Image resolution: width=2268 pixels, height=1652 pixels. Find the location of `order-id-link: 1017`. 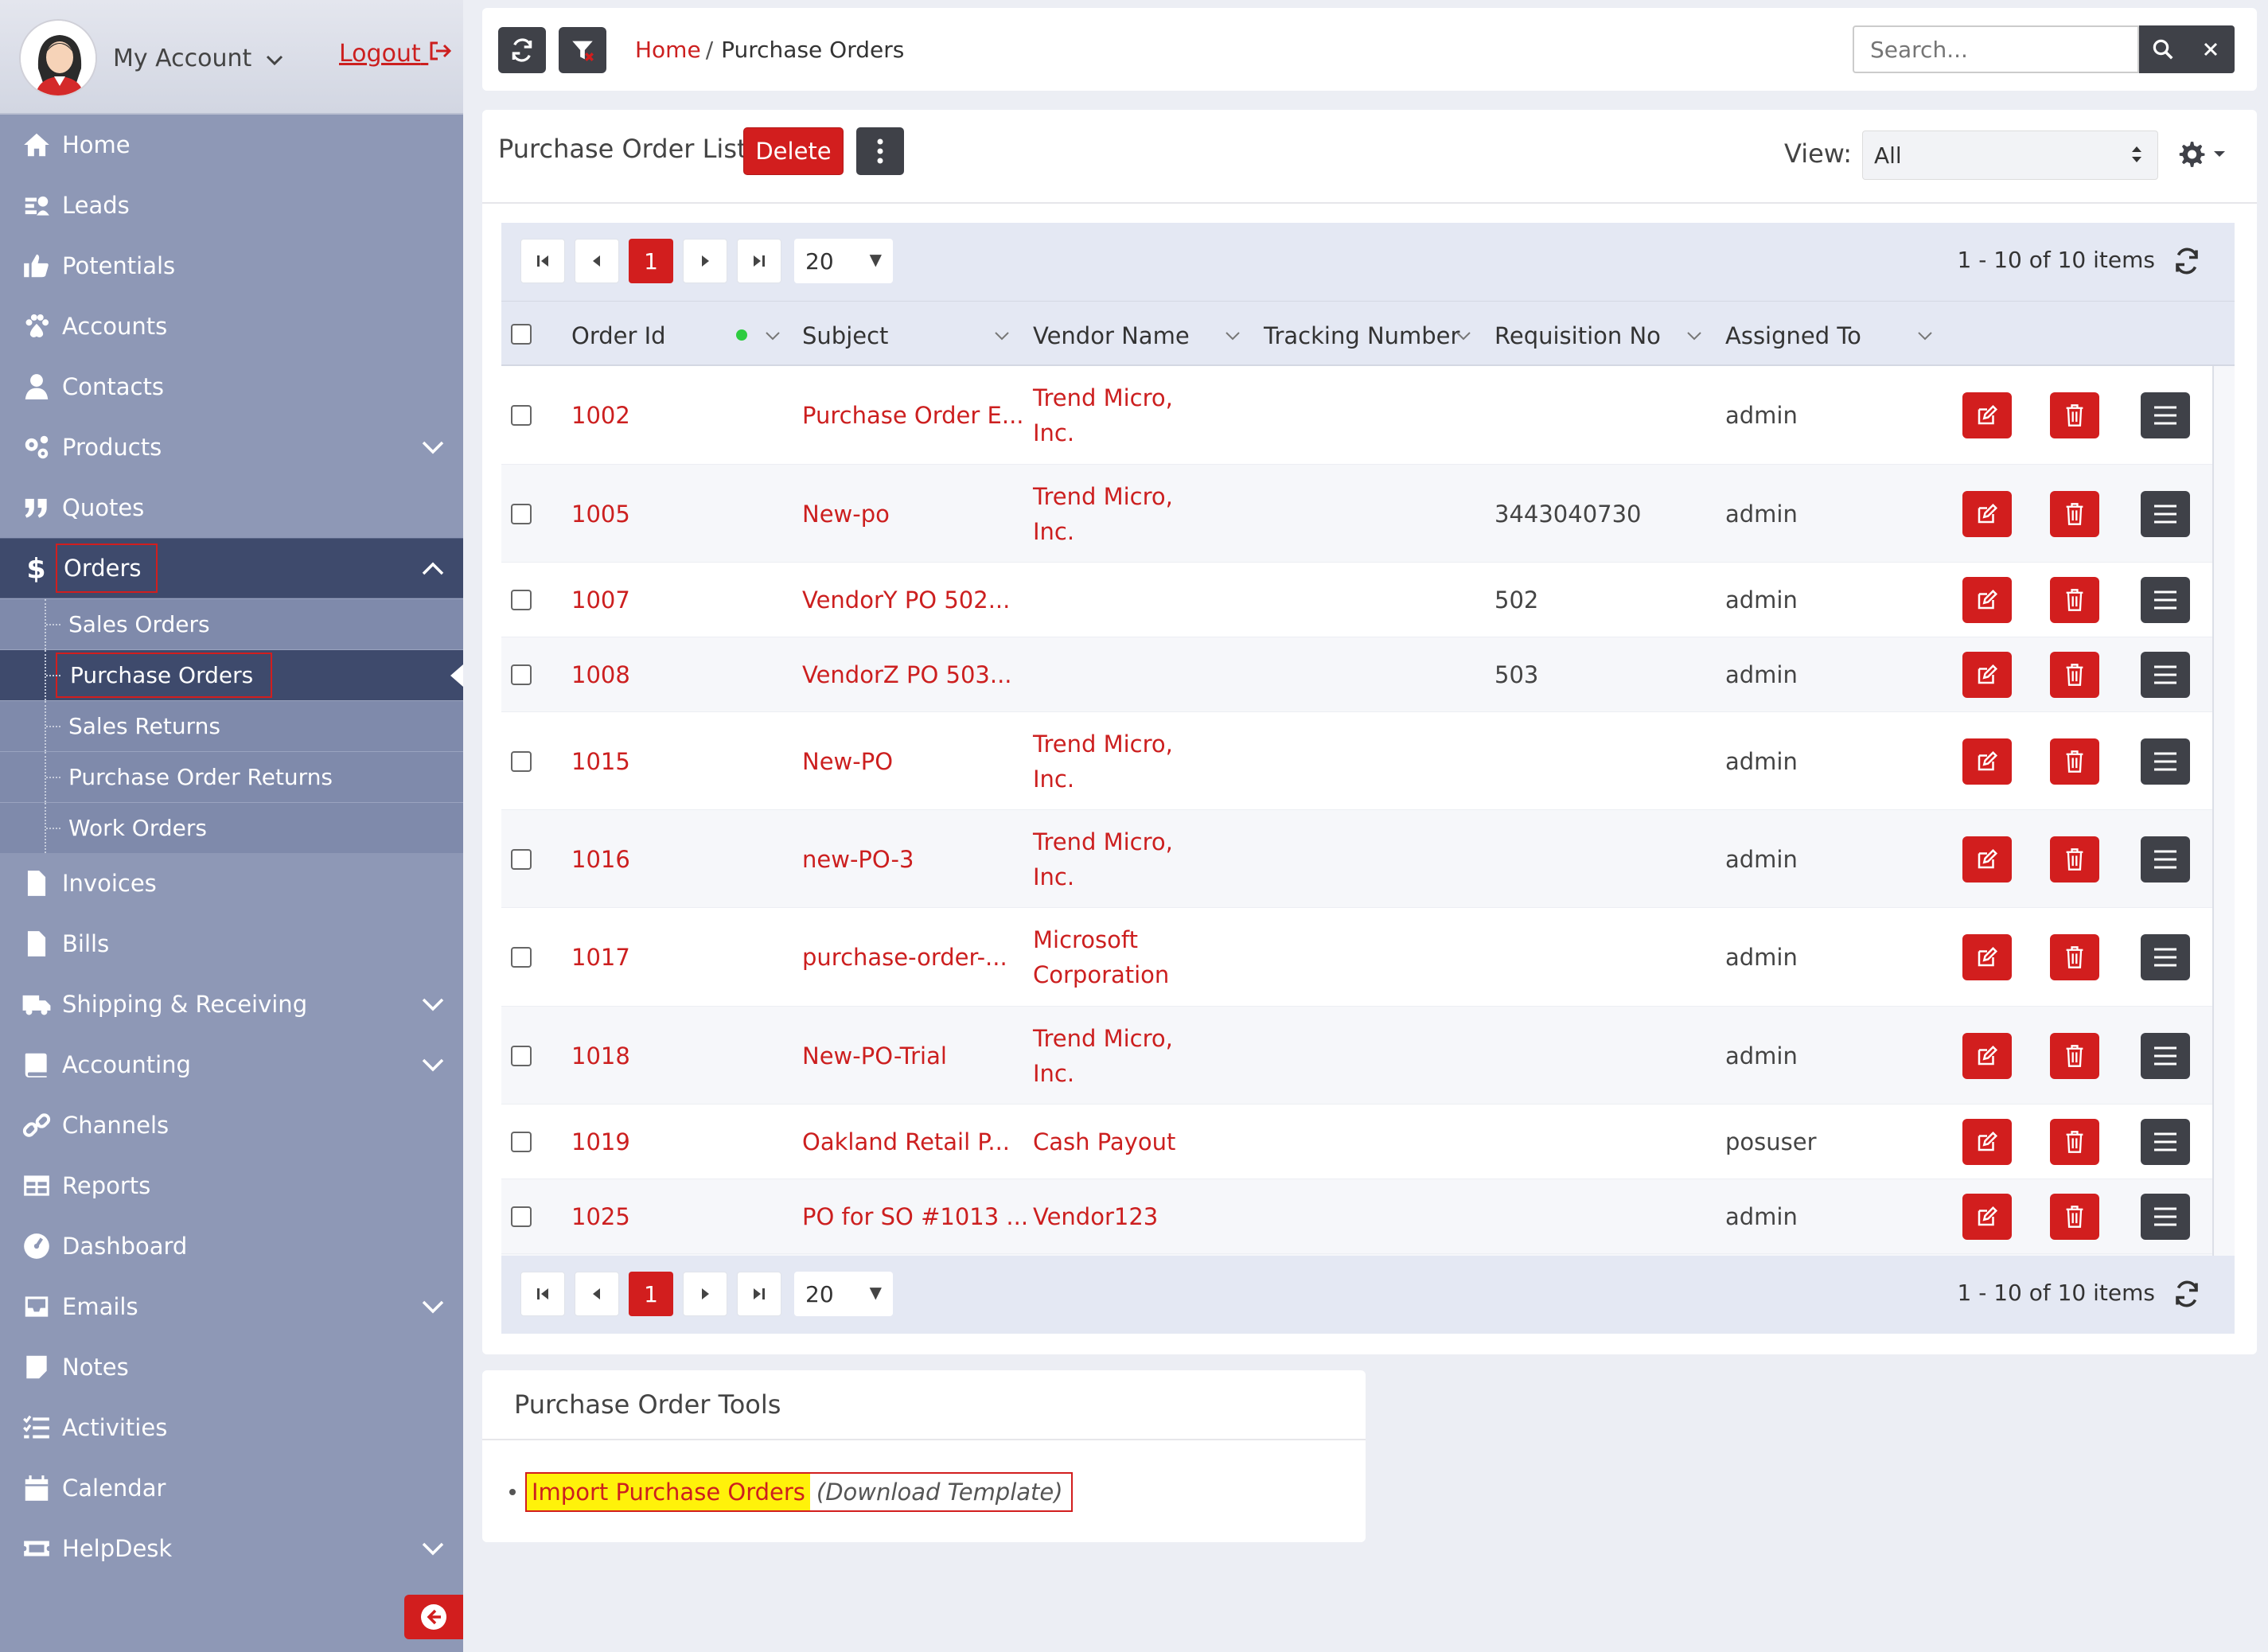

order-id-link: 1017 is located at coordinates (600, 957).